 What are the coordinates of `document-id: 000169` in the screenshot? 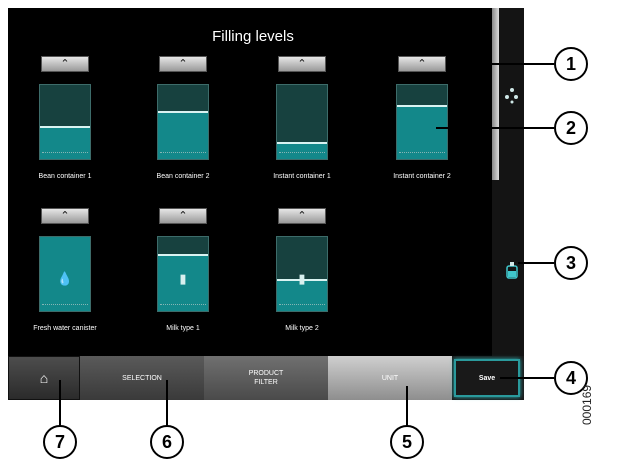 It's located at (587, 404).